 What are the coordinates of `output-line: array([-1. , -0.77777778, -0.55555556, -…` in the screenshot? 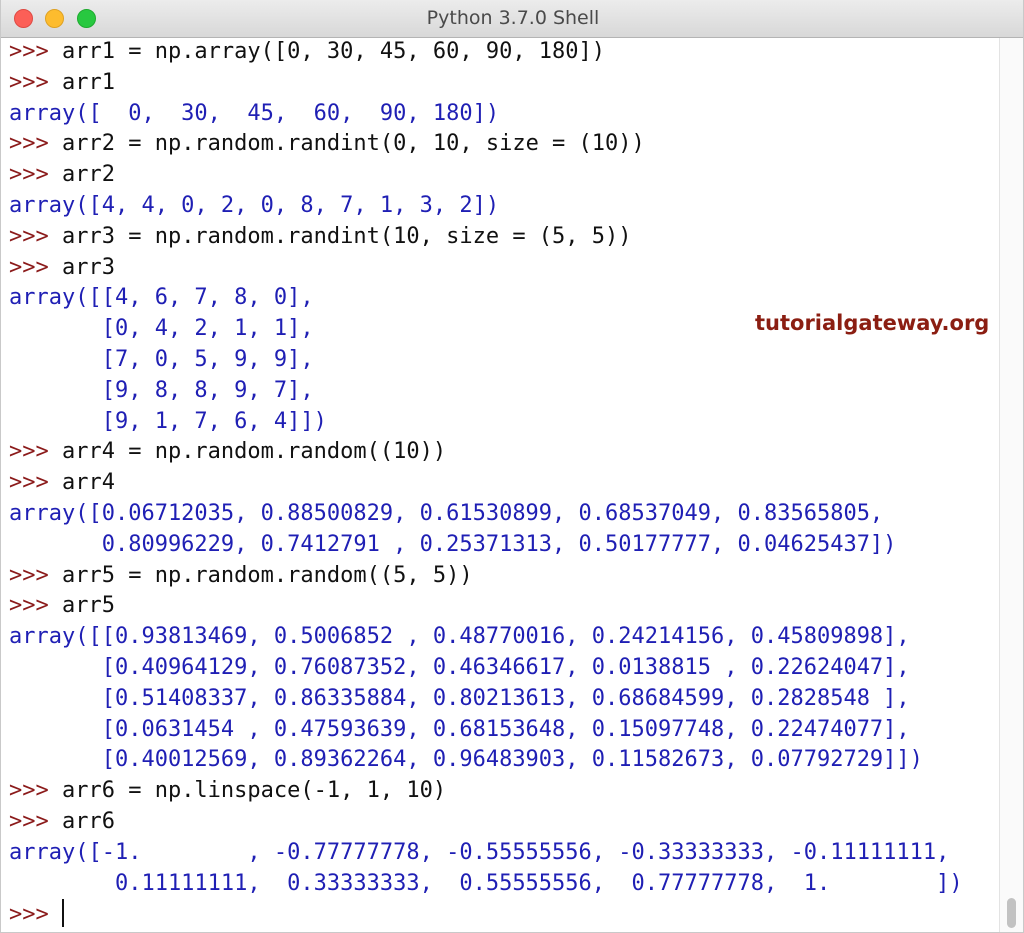 It's located at (501, 853).